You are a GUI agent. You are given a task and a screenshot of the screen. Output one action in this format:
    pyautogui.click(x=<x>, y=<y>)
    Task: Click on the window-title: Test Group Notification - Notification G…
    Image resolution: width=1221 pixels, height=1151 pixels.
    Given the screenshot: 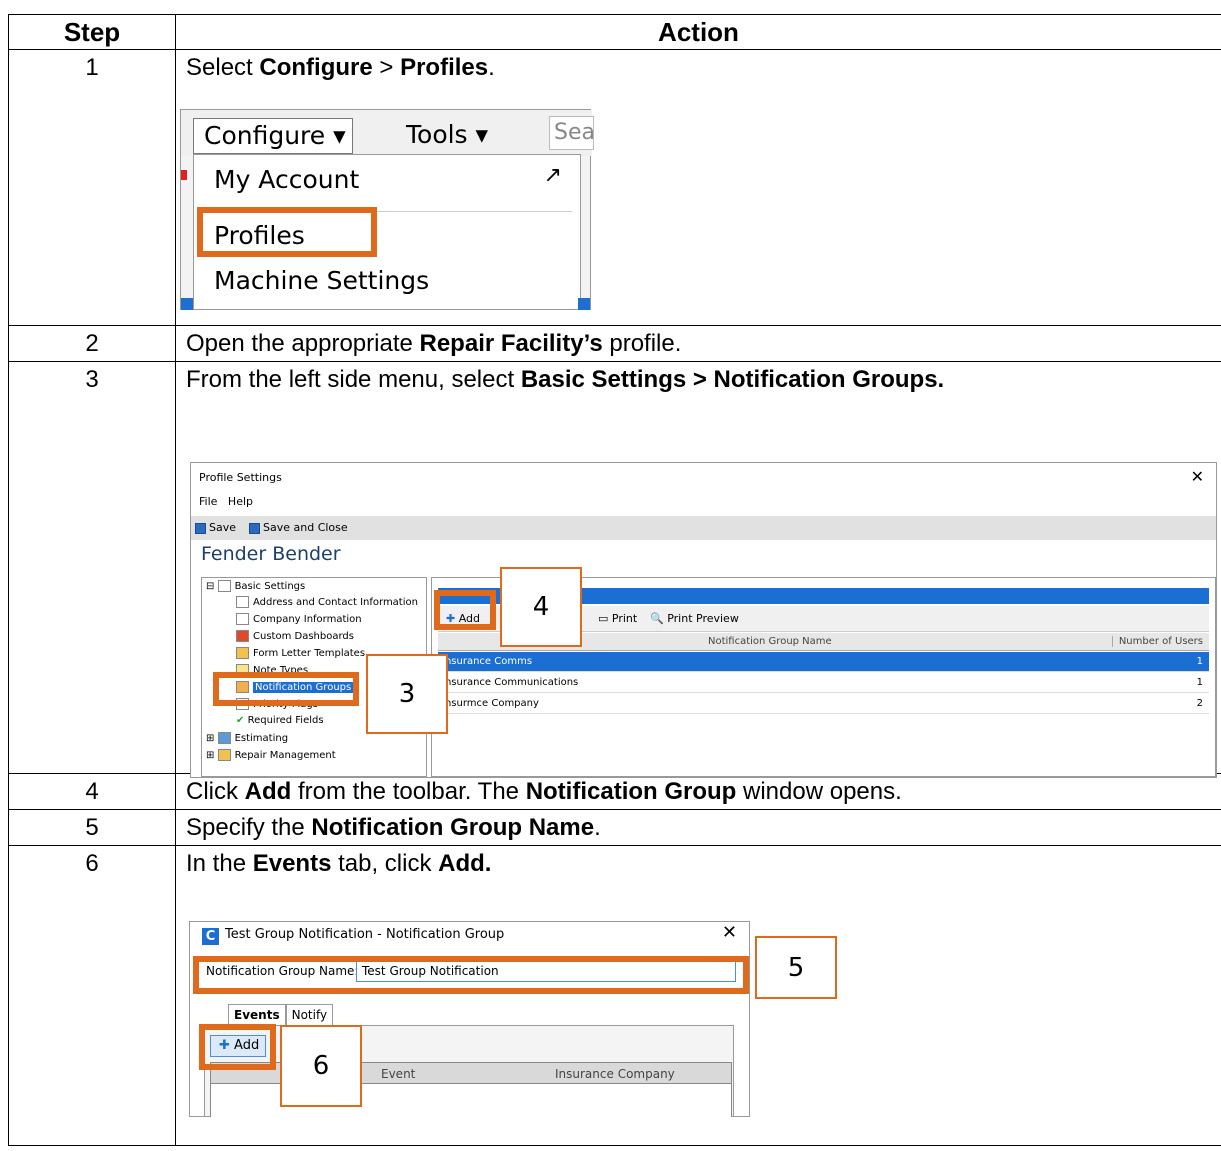 What is the action you would take?
    pyautogui.click(x=365, y=934)
    